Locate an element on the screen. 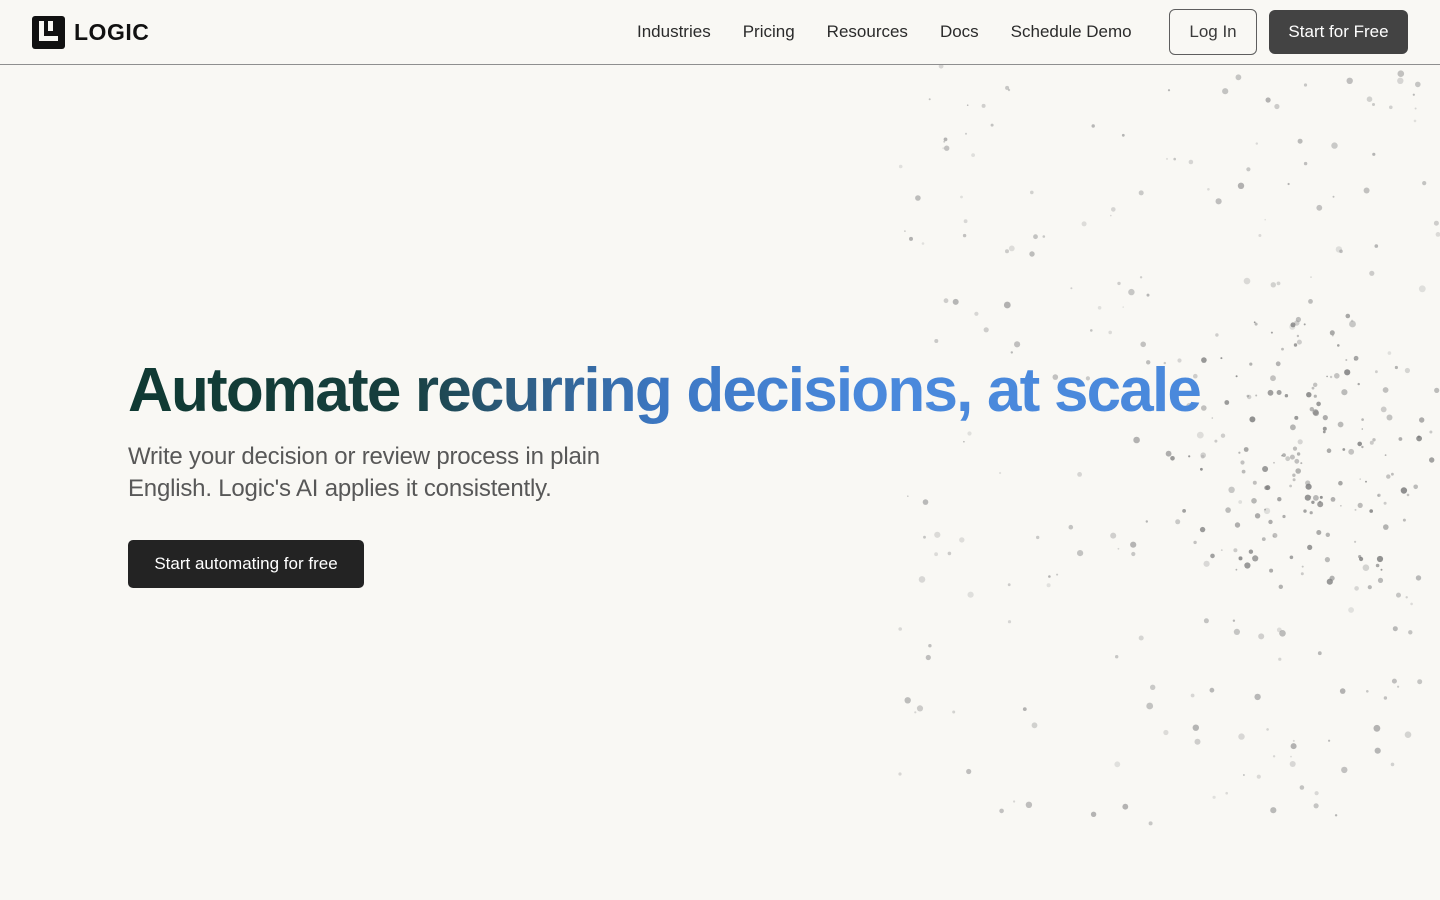 This screenshot has height=900, width=1440. start-automating-button: Start automating for free is located at coordinates (246, 564).